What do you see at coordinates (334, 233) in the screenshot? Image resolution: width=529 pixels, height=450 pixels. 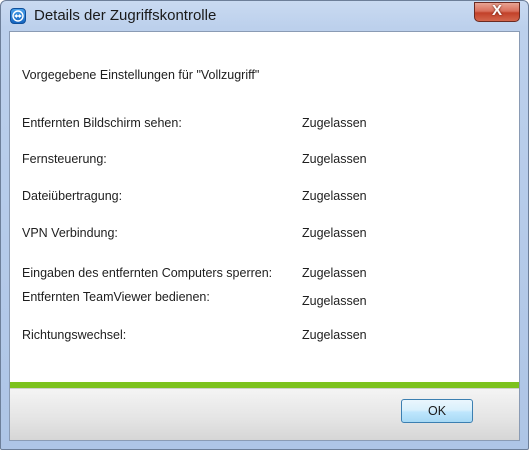 I see `row-value-vpn: Zugelassen` at bounding box center [334, 233].